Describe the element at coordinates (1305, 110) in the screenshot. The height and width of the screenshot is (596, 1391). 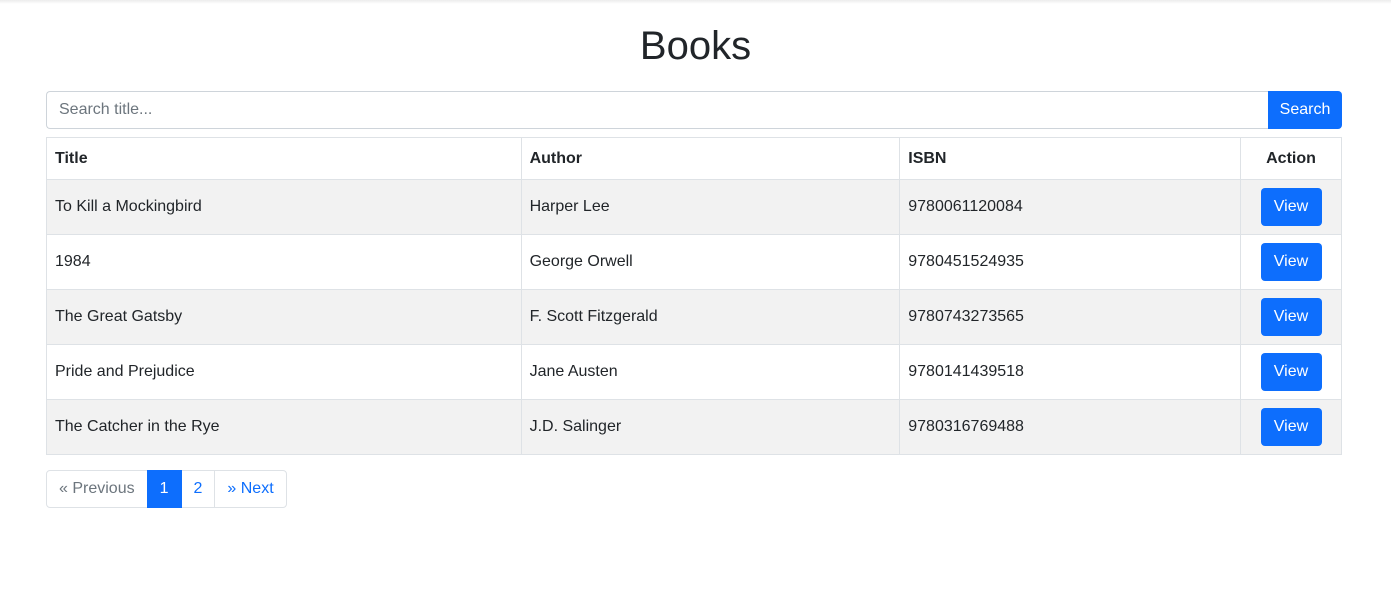
I see `search-button: Search` at that location.